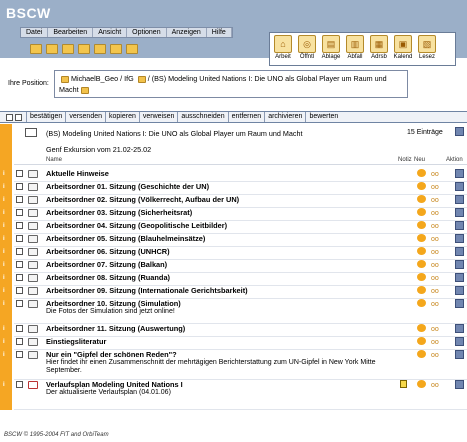 This screenshot has width=467, height=442. I want to click on share-icon, so click(132, 49).